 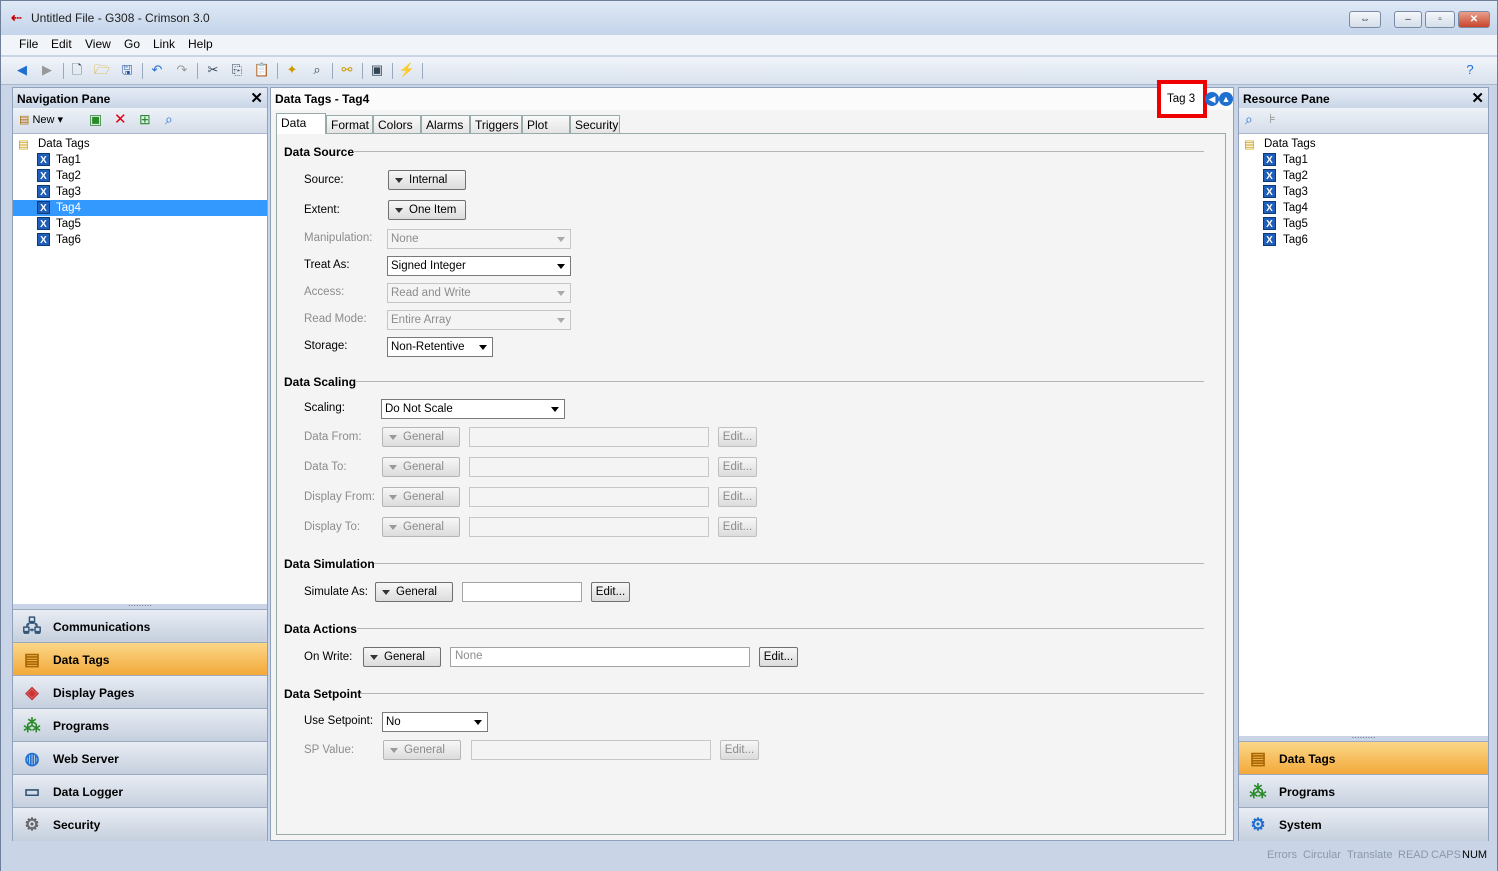 What do you see at coordinates (377, 70) in the screenshot?
I see `monitor-icon: ▣` at bounding box center [377, 70].